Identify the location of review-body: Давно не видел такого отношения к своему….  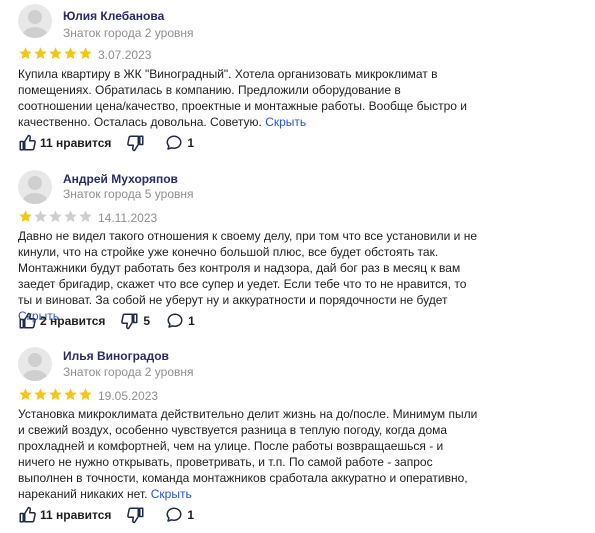
(248, 268).